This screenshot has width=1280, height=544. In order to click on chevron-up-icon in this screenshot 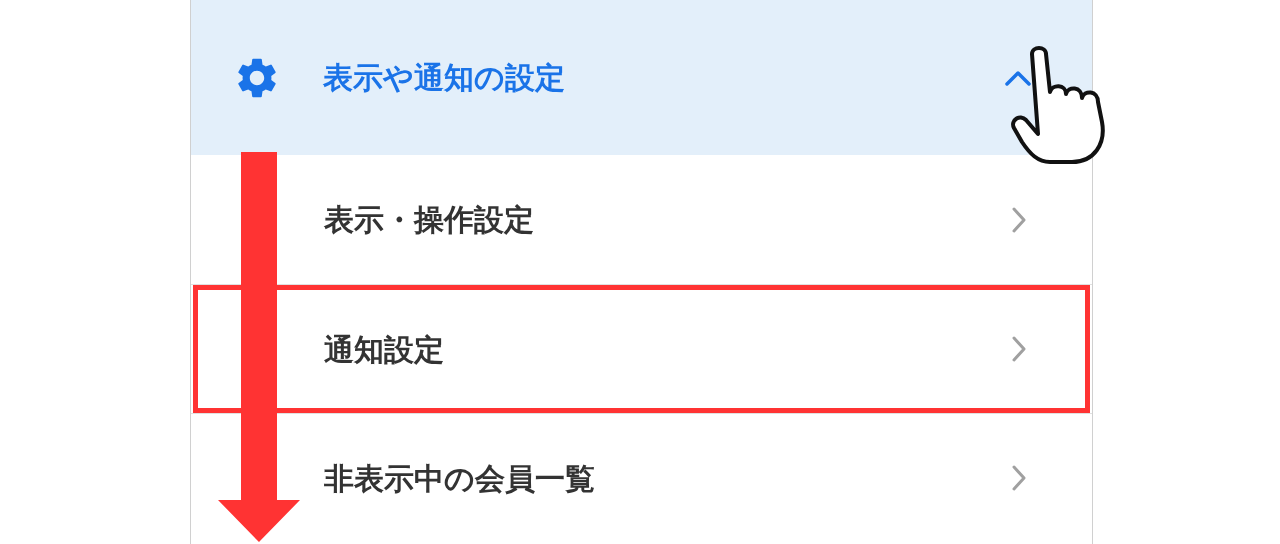, I will do `click(1017, 77)`.